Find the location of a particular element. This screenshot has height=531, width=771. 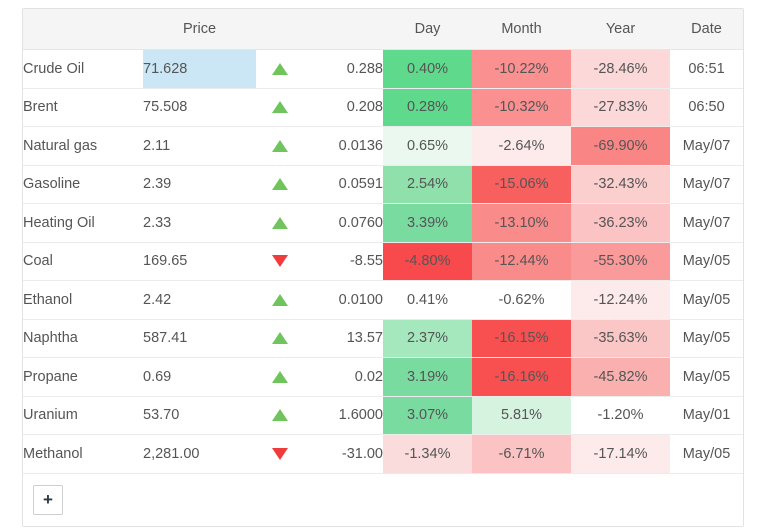

cell-year-change: -45.82% is located at coordinates (620, 377).